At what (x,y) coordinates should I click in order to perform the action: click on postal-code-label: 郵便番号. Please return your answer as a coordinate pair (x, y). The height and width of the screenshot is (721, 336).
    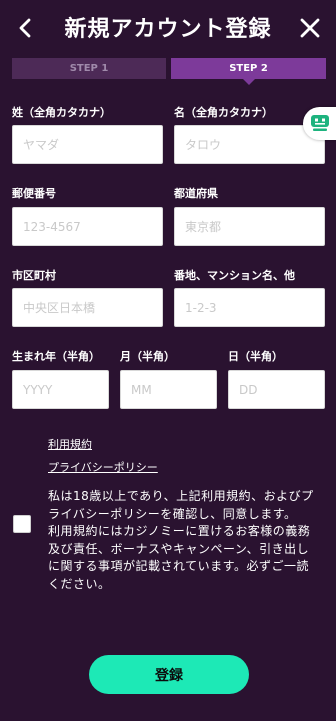
    Looking at the image, I should click on (34, 193).